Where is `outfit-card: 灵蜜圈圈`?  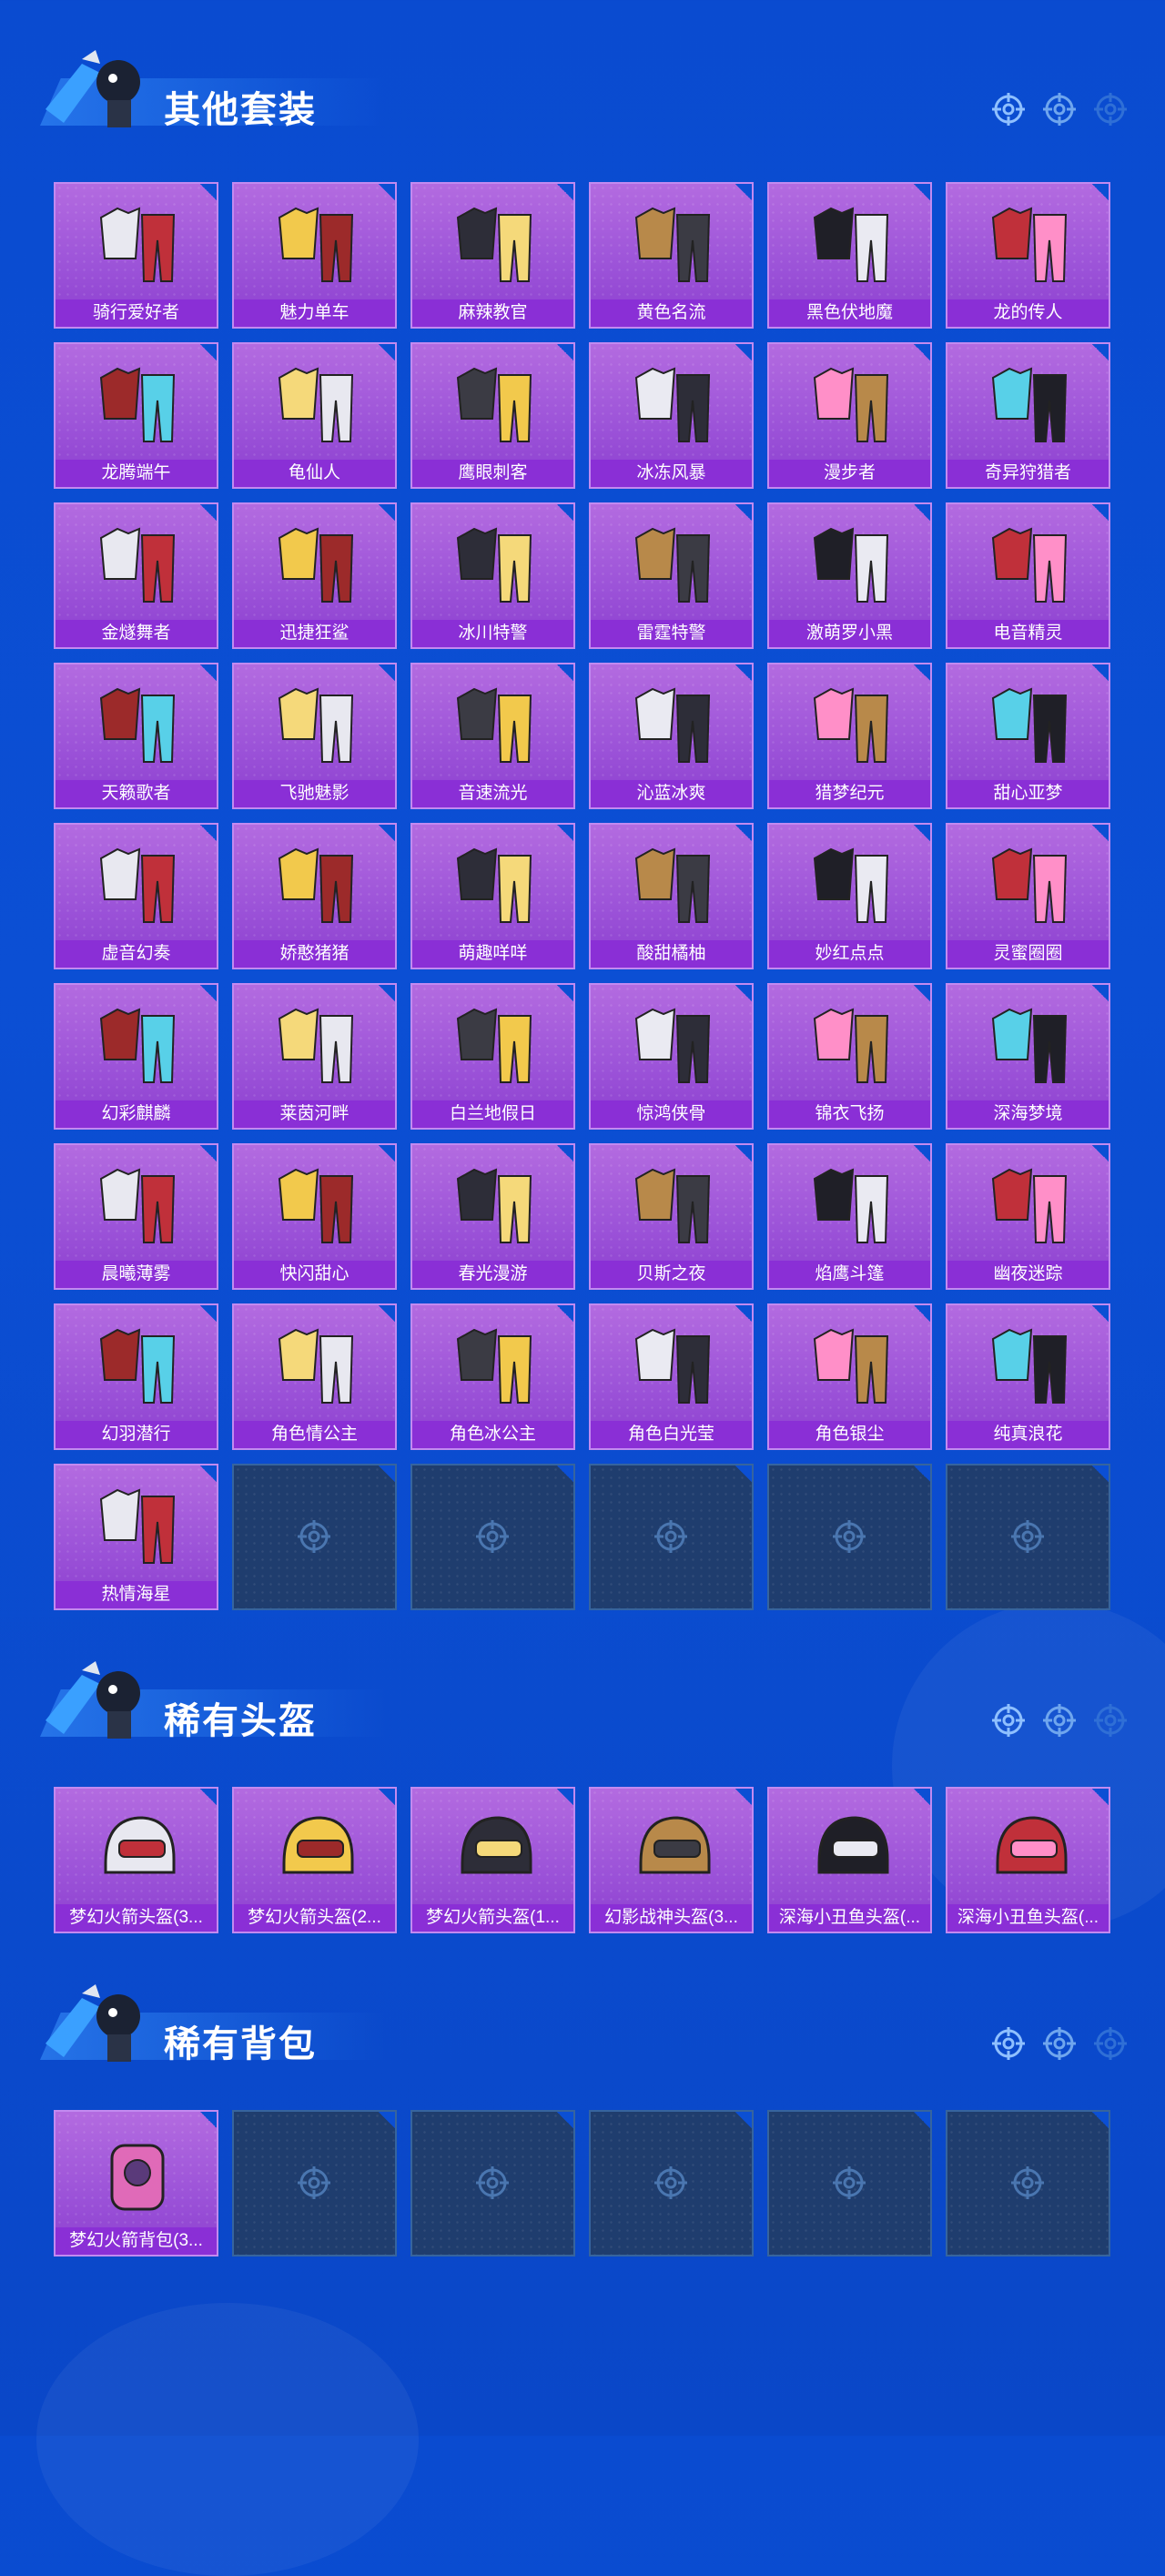 outfit-card: 灵蜜圈圈 is located at coordinates (1028, 896).